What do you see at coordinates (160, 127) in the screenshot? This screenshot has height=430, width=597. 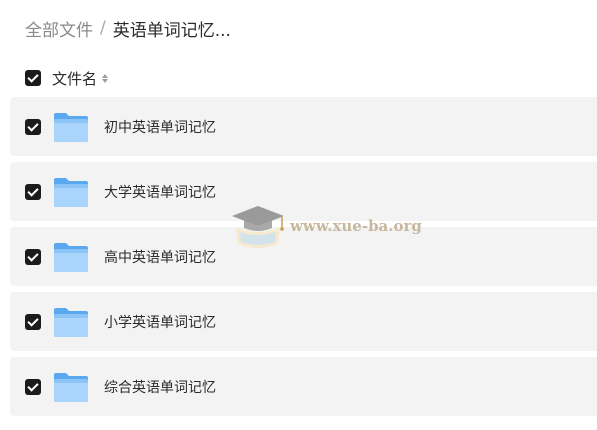 I see `file-name: 初中英语单词记忆` at bounding box center [160, 127].